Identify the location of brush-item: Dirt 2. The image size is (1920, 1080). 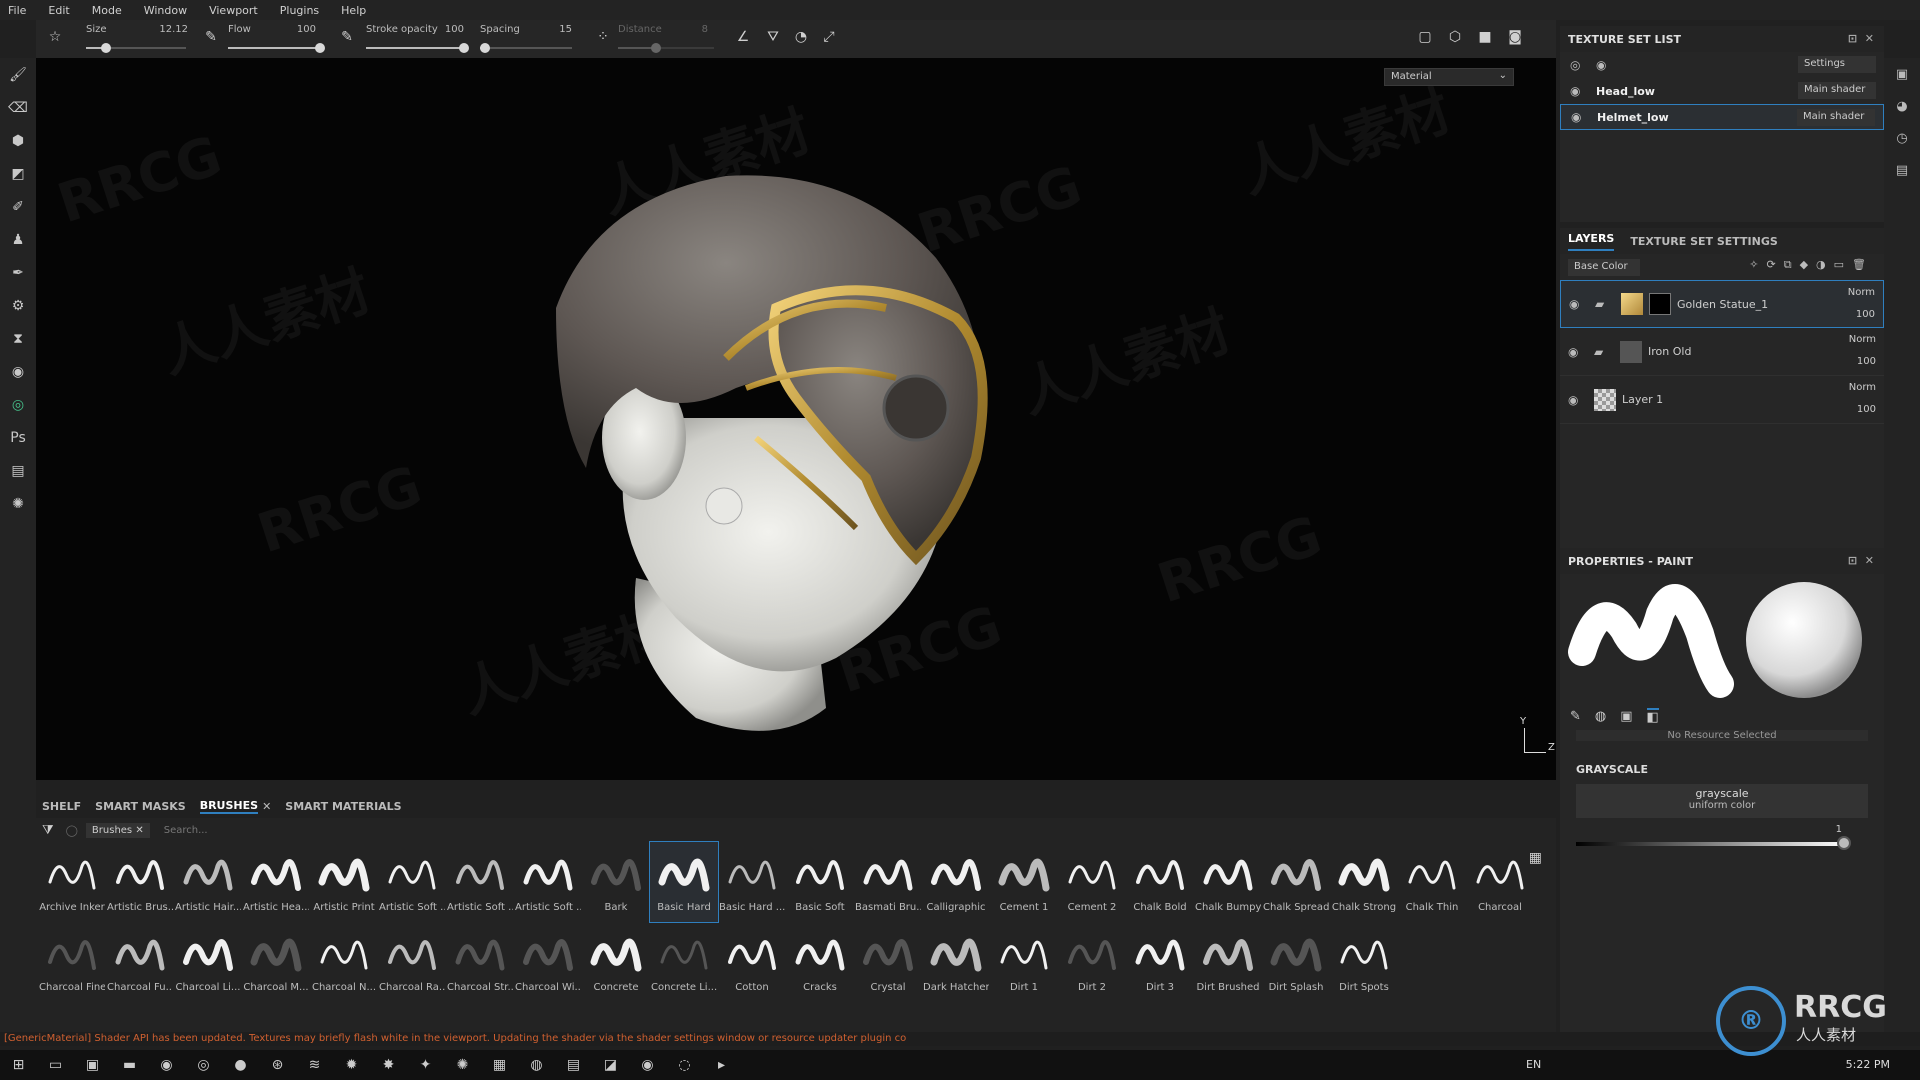
(1092, 962).